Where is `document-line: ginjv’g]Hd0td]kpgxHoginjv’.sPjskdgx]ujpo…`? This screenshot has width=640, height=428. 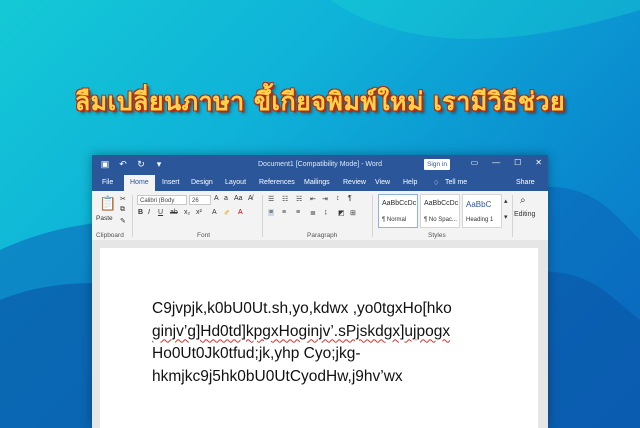
document-line: ginjv’g]Hd0td]kpgxHoginjv’.sPjskdgx]ujpo… is located at coordinates (301, 331).